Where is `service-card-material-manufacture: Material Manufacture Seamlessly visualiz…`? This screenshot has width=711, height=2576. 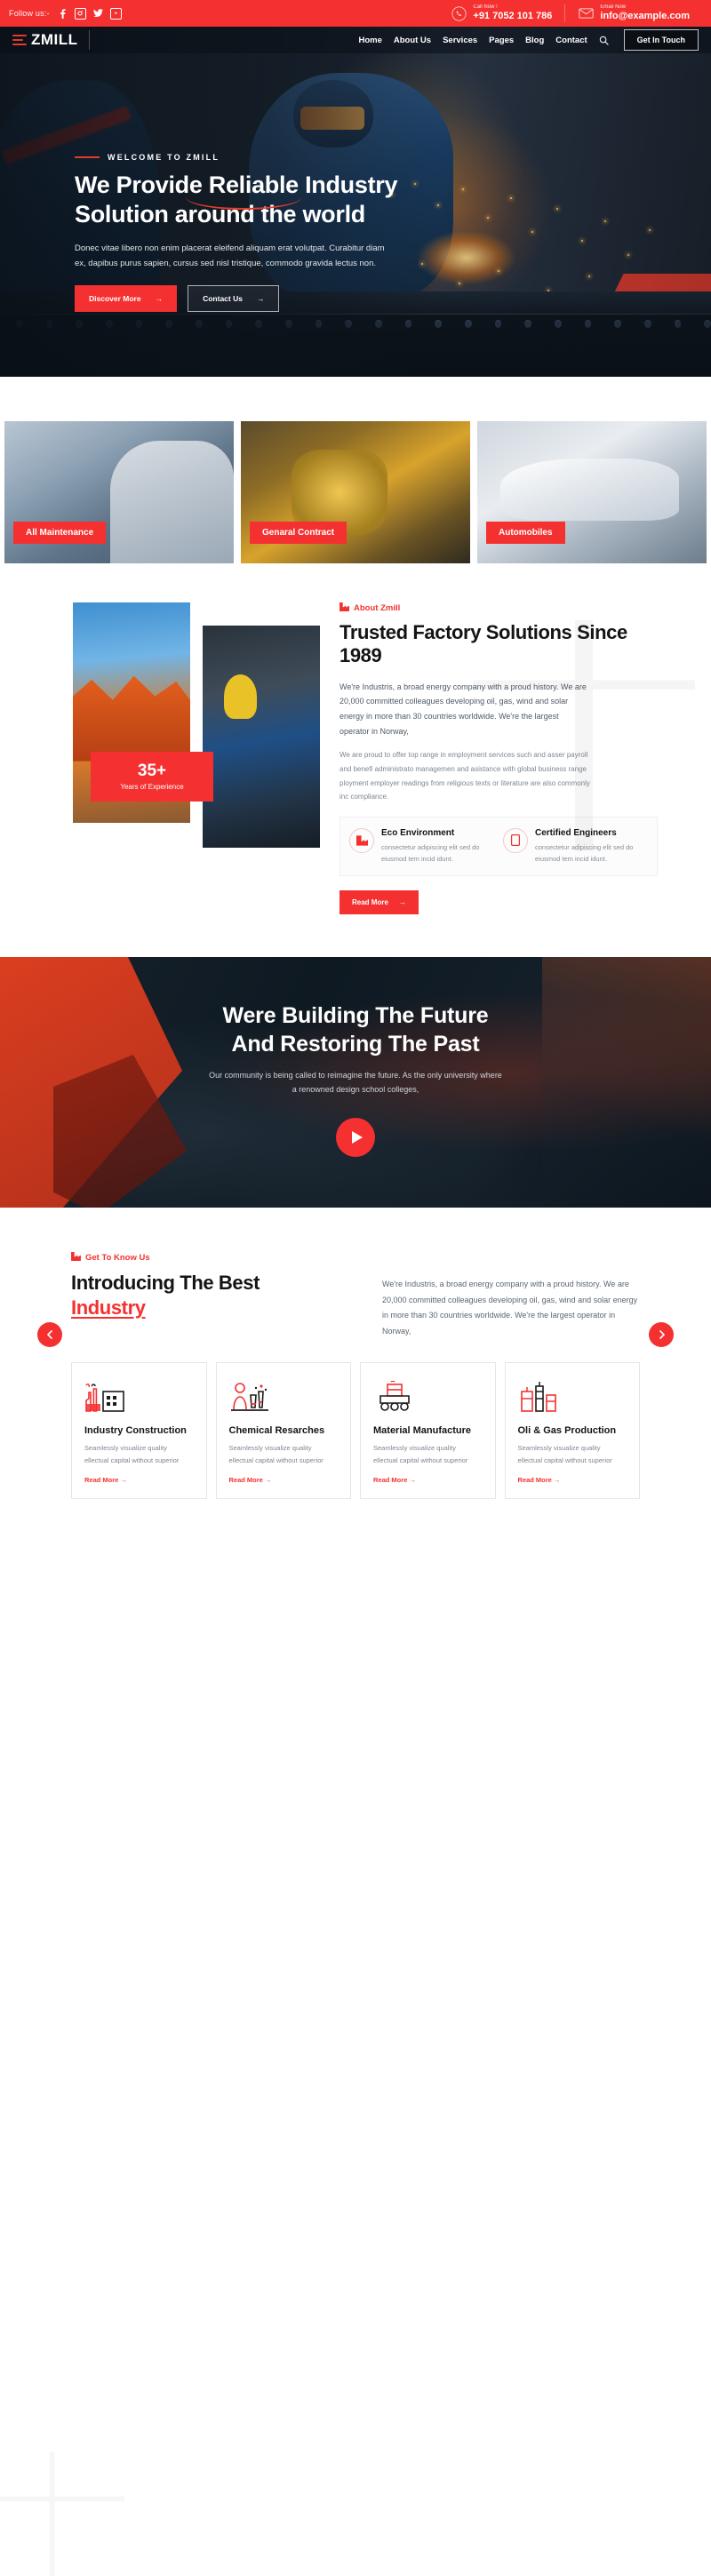 service-card-material-manufacture: Material Manufacture Seamlessly visualiz… is located at coordinates (428, 1430).